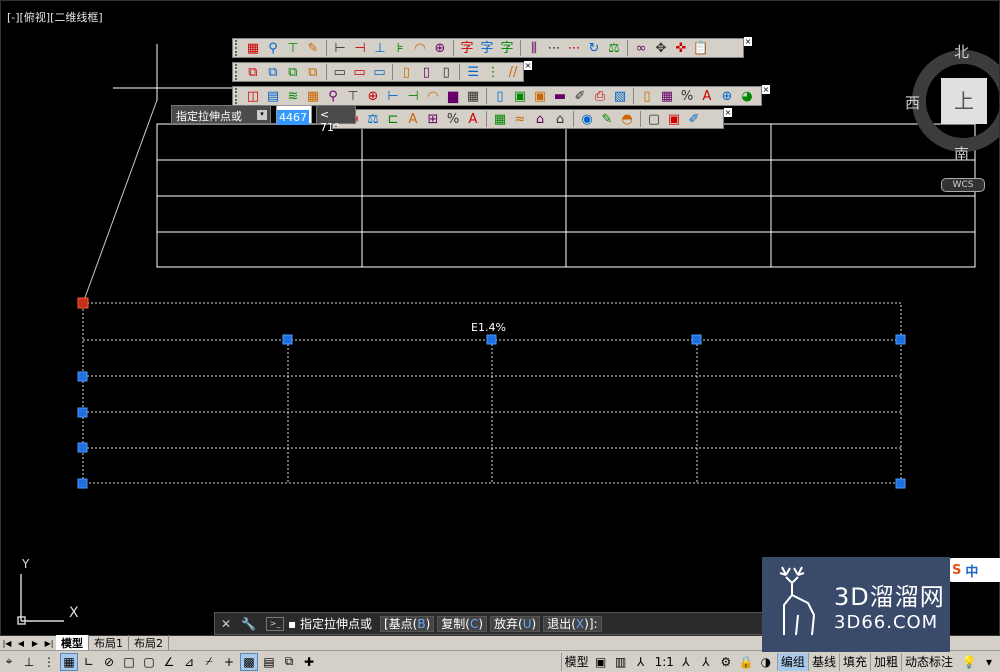 The width and height of the screenshot is (1000, 672). What do you see at coordinates (360, 48) in the screenshot?
I see `dim-aligned-icon: ⊣` at bounding box center [360, 48].